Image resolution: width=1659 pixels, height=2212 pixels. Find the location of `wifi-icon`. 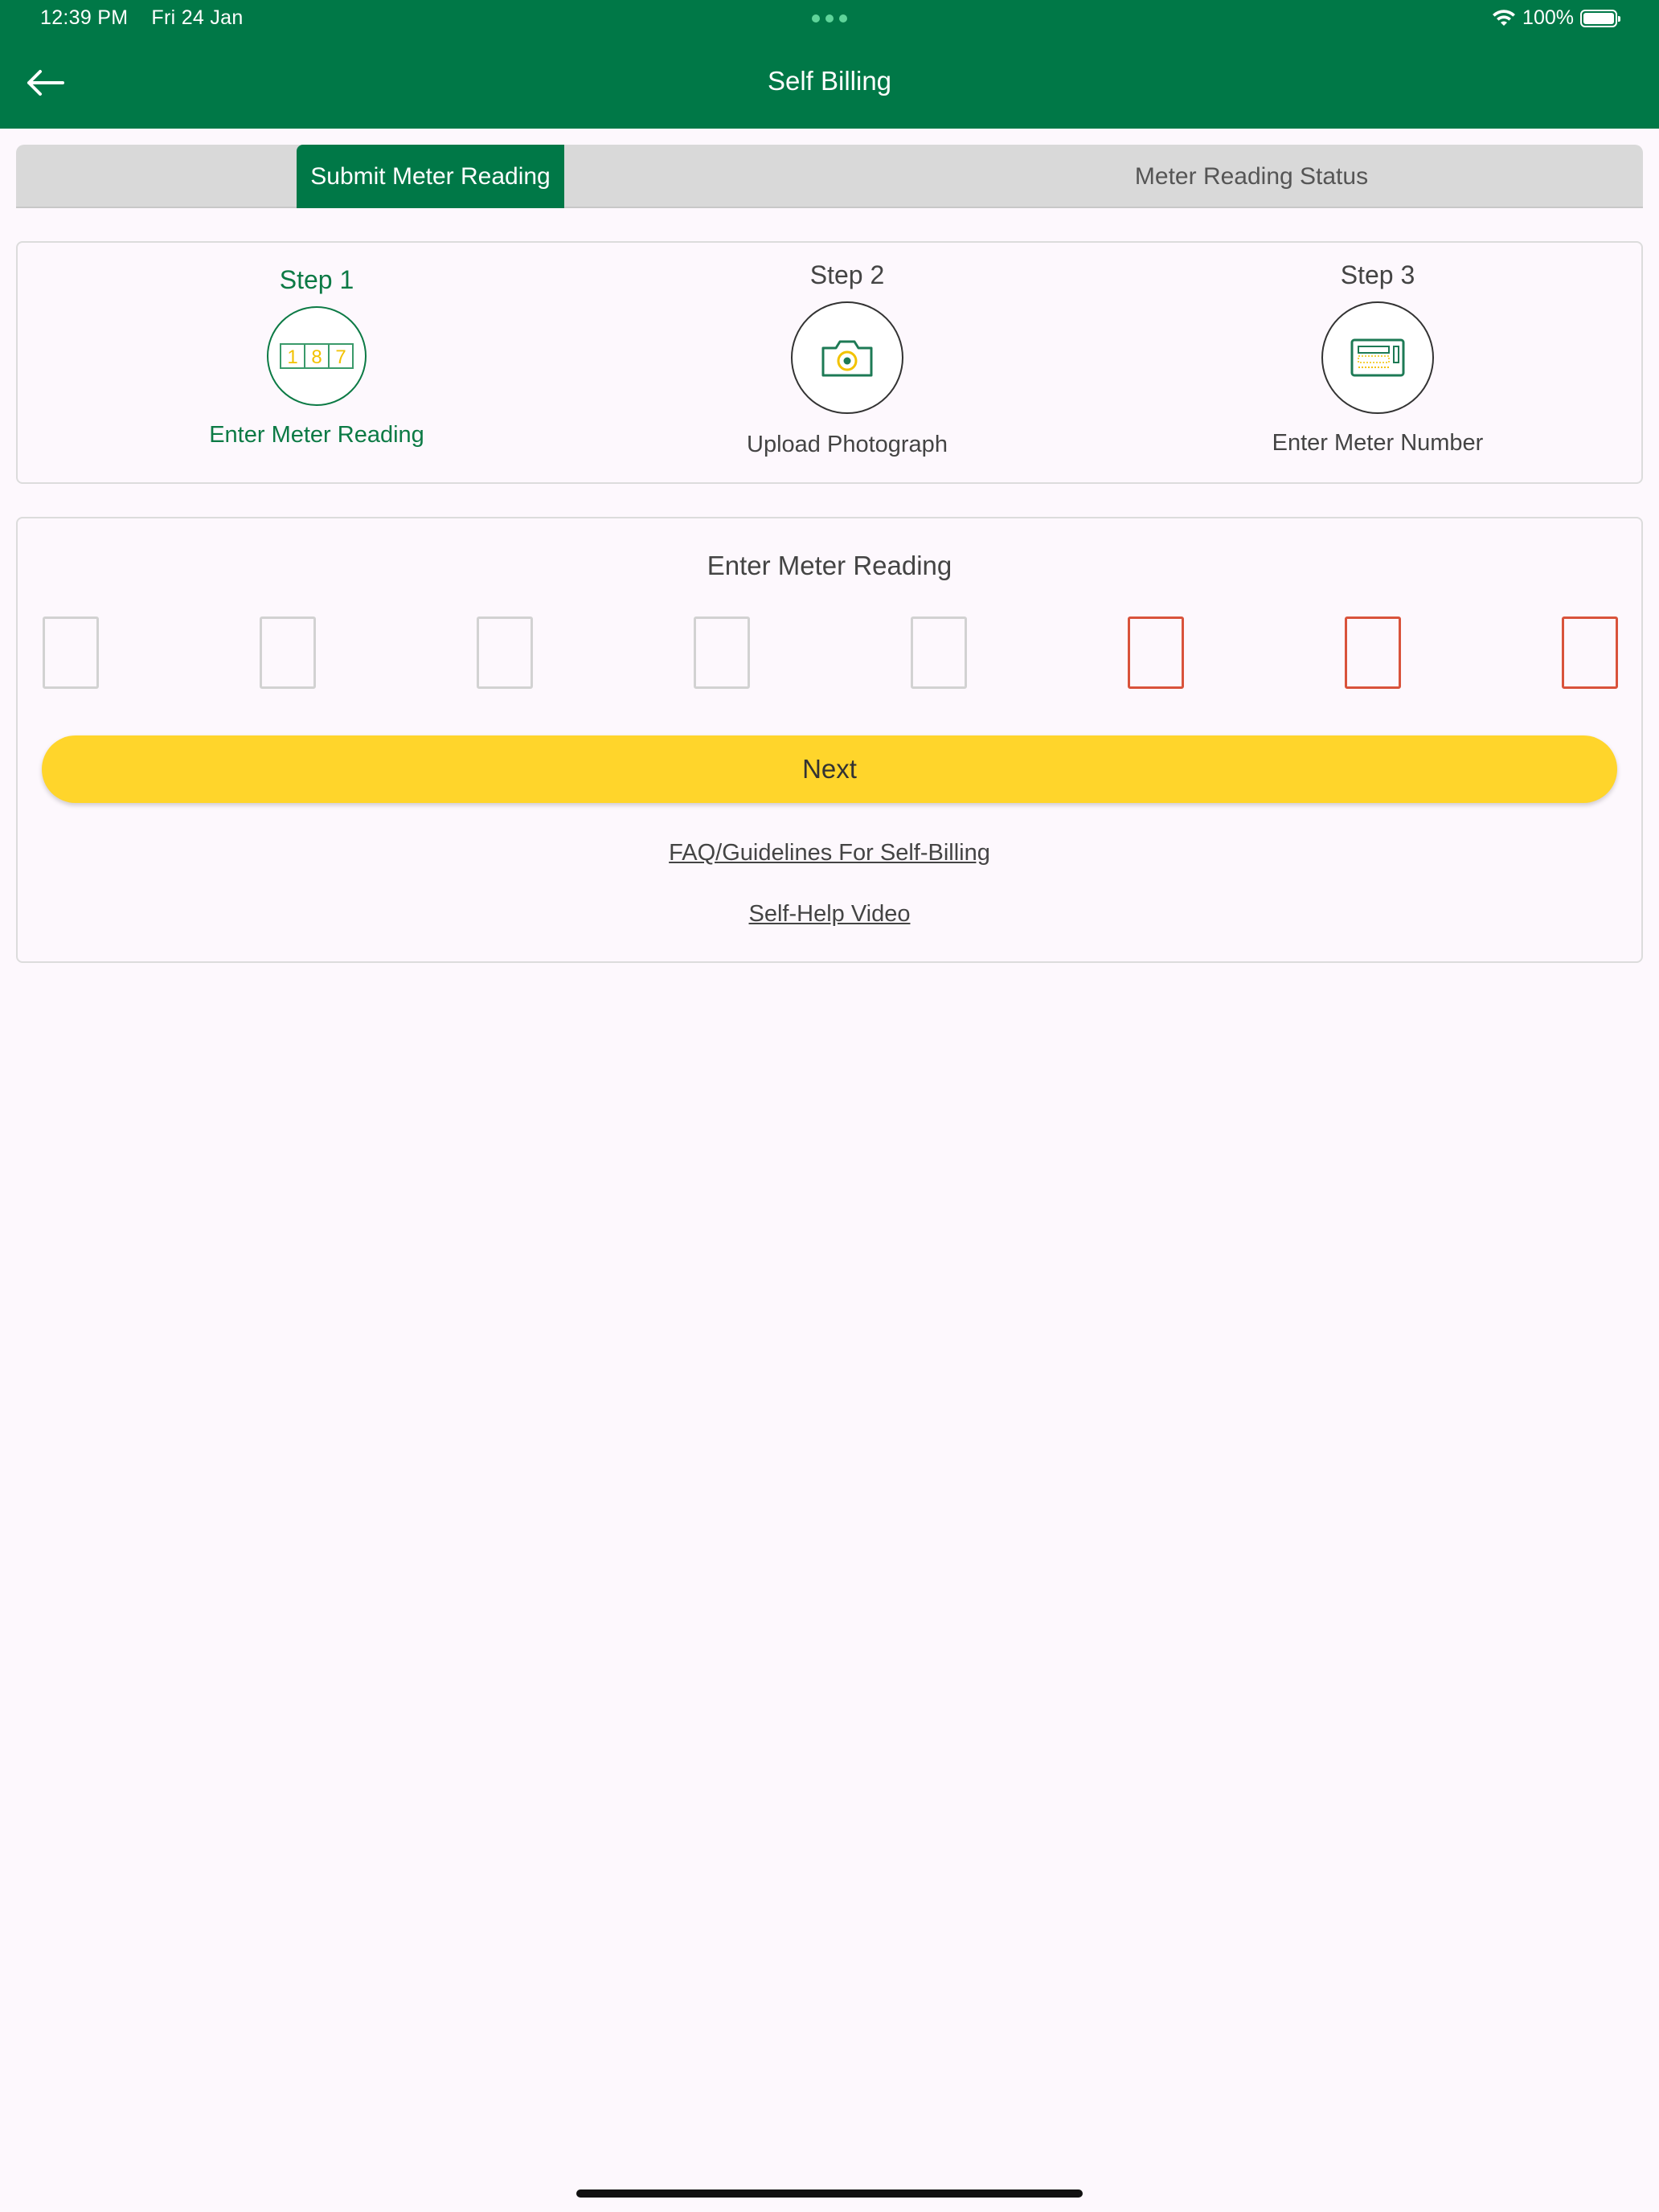

wifi-icon is located at coordinates (1504, 17).